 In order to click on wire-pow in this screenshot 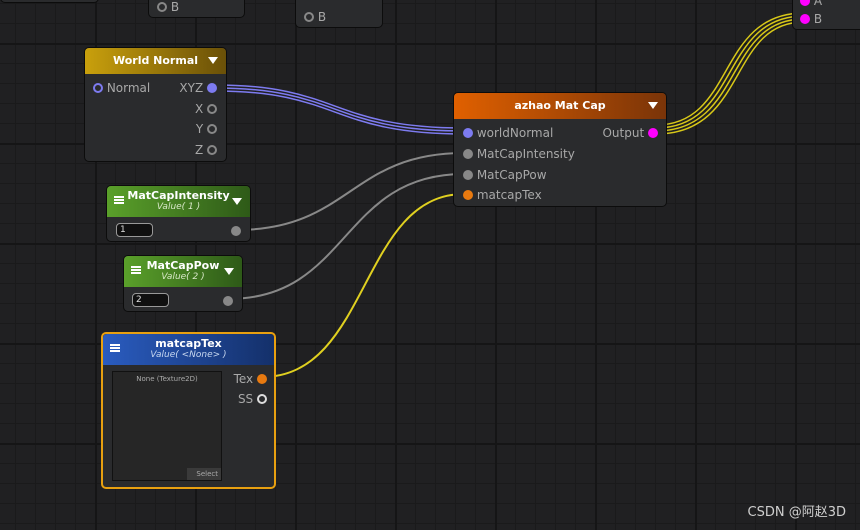, I will do `click(346, 236)`.